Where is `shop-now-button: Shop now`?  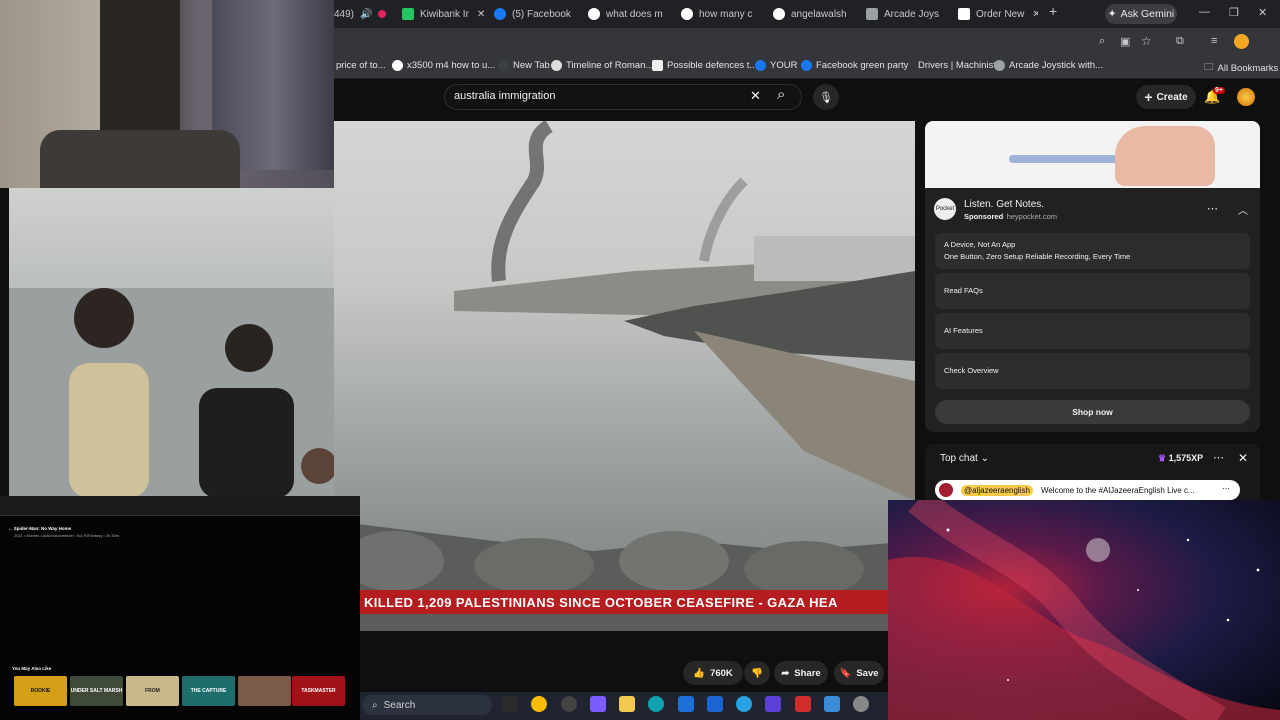
shop-now-button: Shop now is located at coordinates (1092, 412).